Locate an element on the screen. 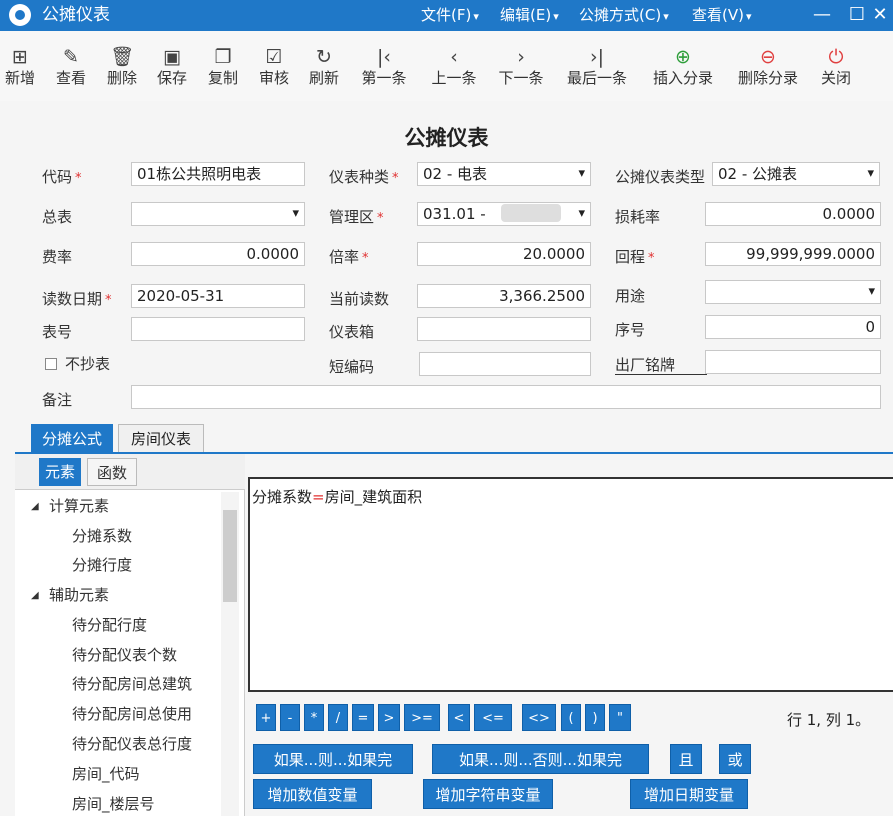  toolbar-button-2: ✎ 查看 is located at coordinates (71, 66).